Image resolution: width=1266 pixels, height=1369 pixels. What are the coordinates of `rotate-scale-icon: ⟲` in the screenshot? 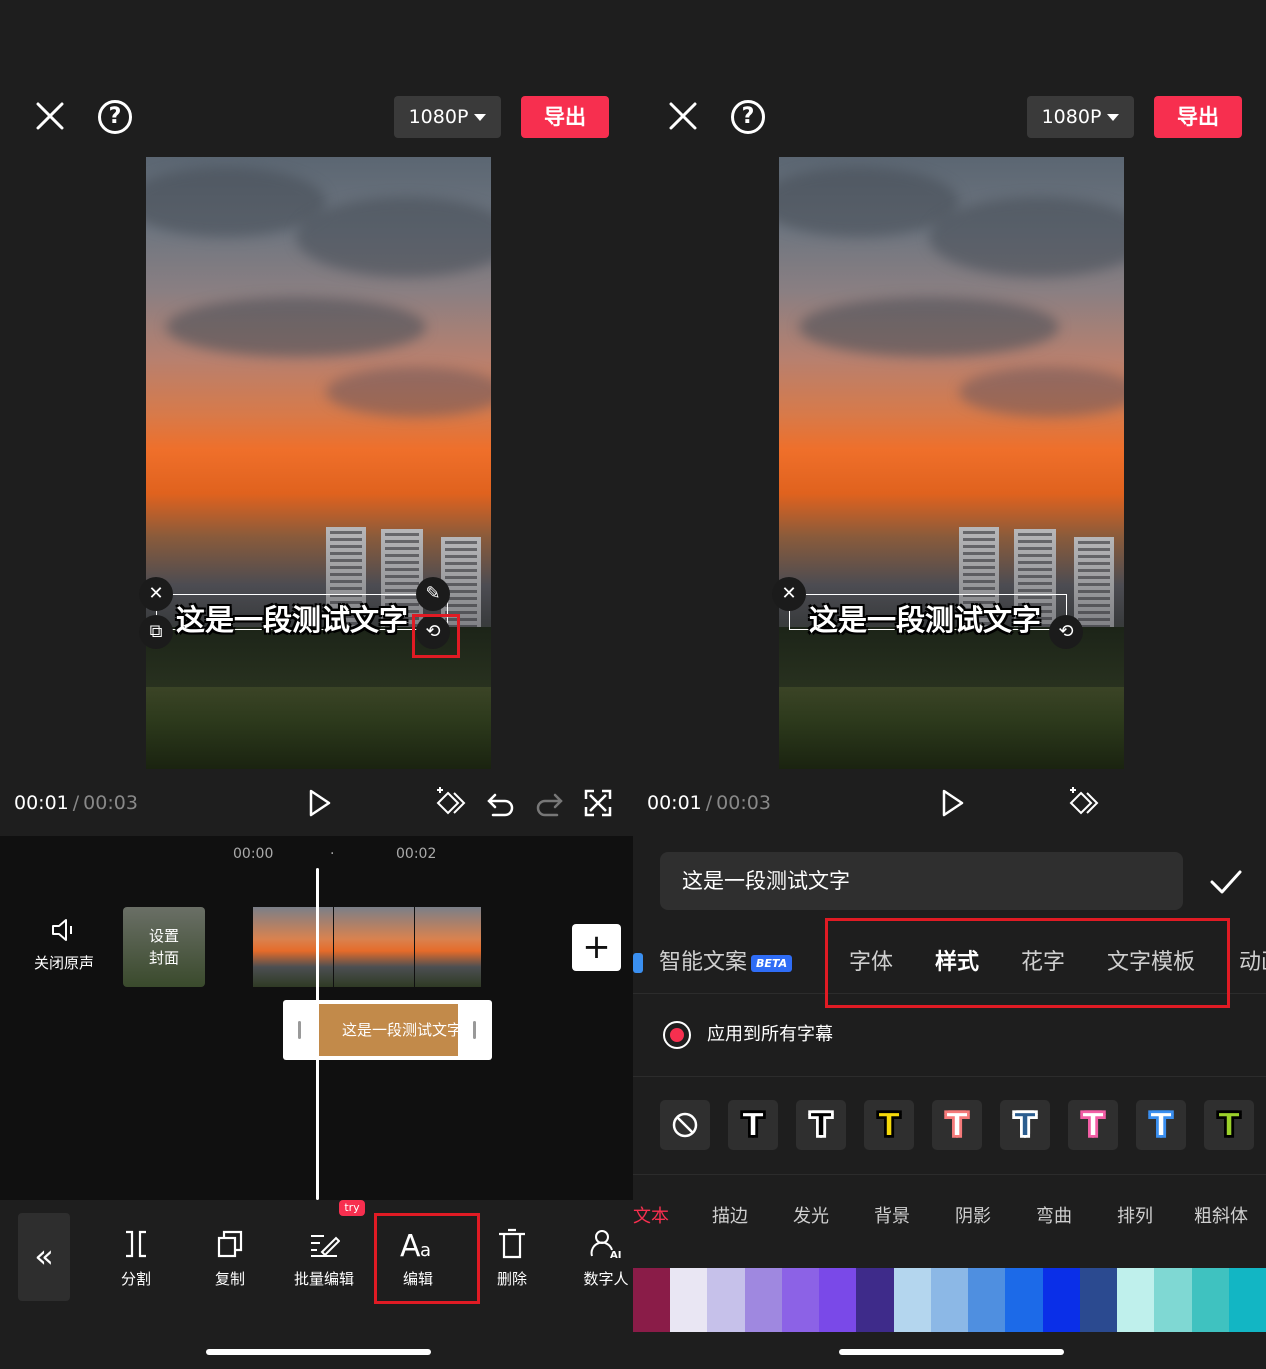 It's located at (1066, 632).